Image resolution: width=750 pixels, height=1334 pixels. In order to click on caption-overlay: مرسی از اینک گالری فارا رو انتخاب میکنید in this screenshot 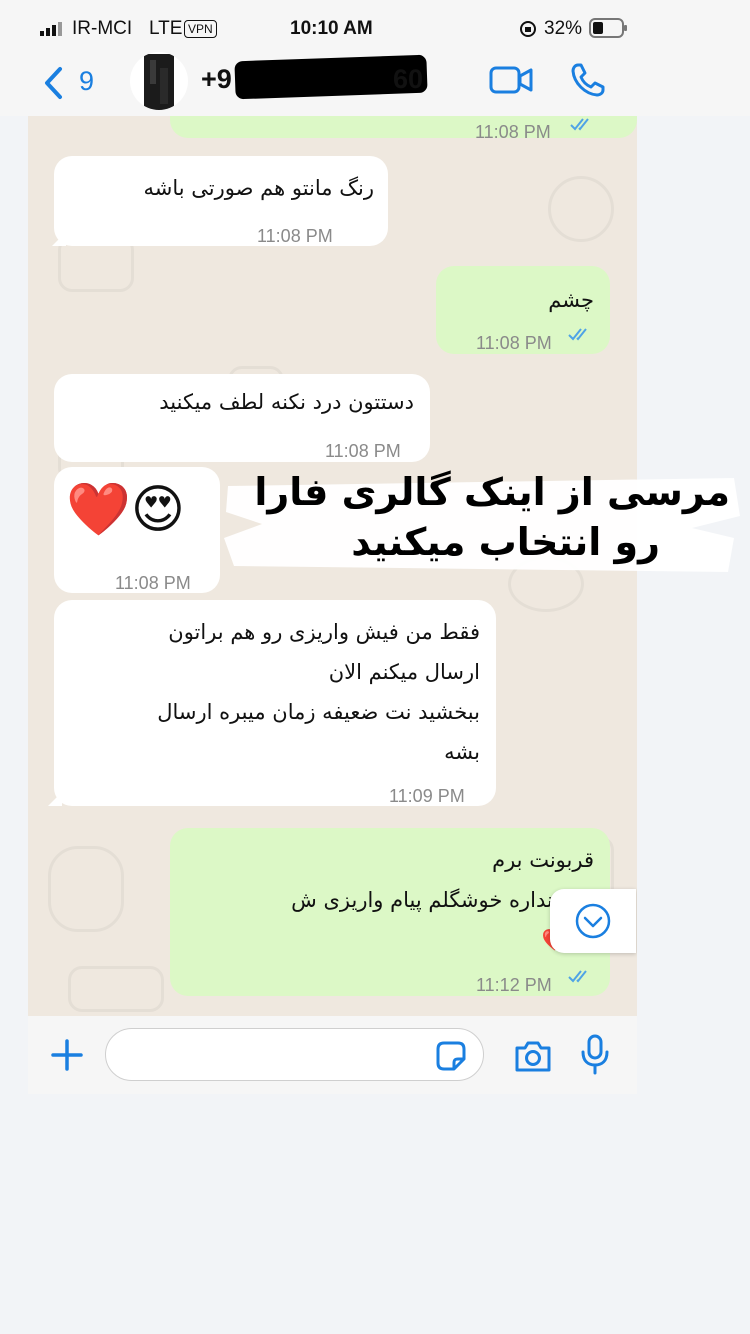, I will do `click(482, 523)`.